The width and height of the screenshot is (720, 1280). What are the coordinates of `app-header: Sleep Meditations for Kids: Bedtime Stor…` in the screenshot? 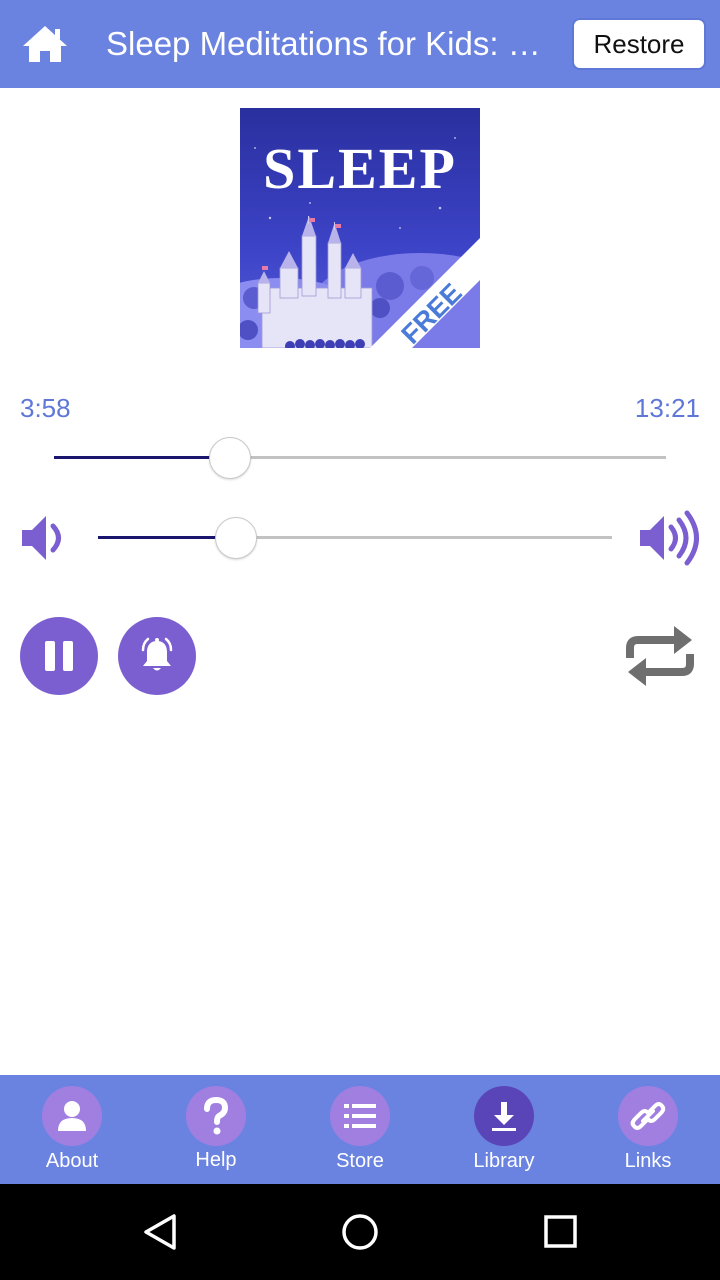 It's located at (360, 44).